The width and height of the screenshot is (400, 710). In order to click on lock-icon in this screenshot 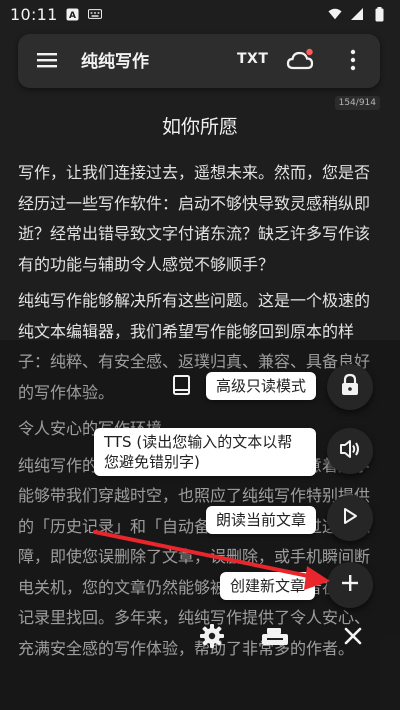, I will do `click(350, 387)`.